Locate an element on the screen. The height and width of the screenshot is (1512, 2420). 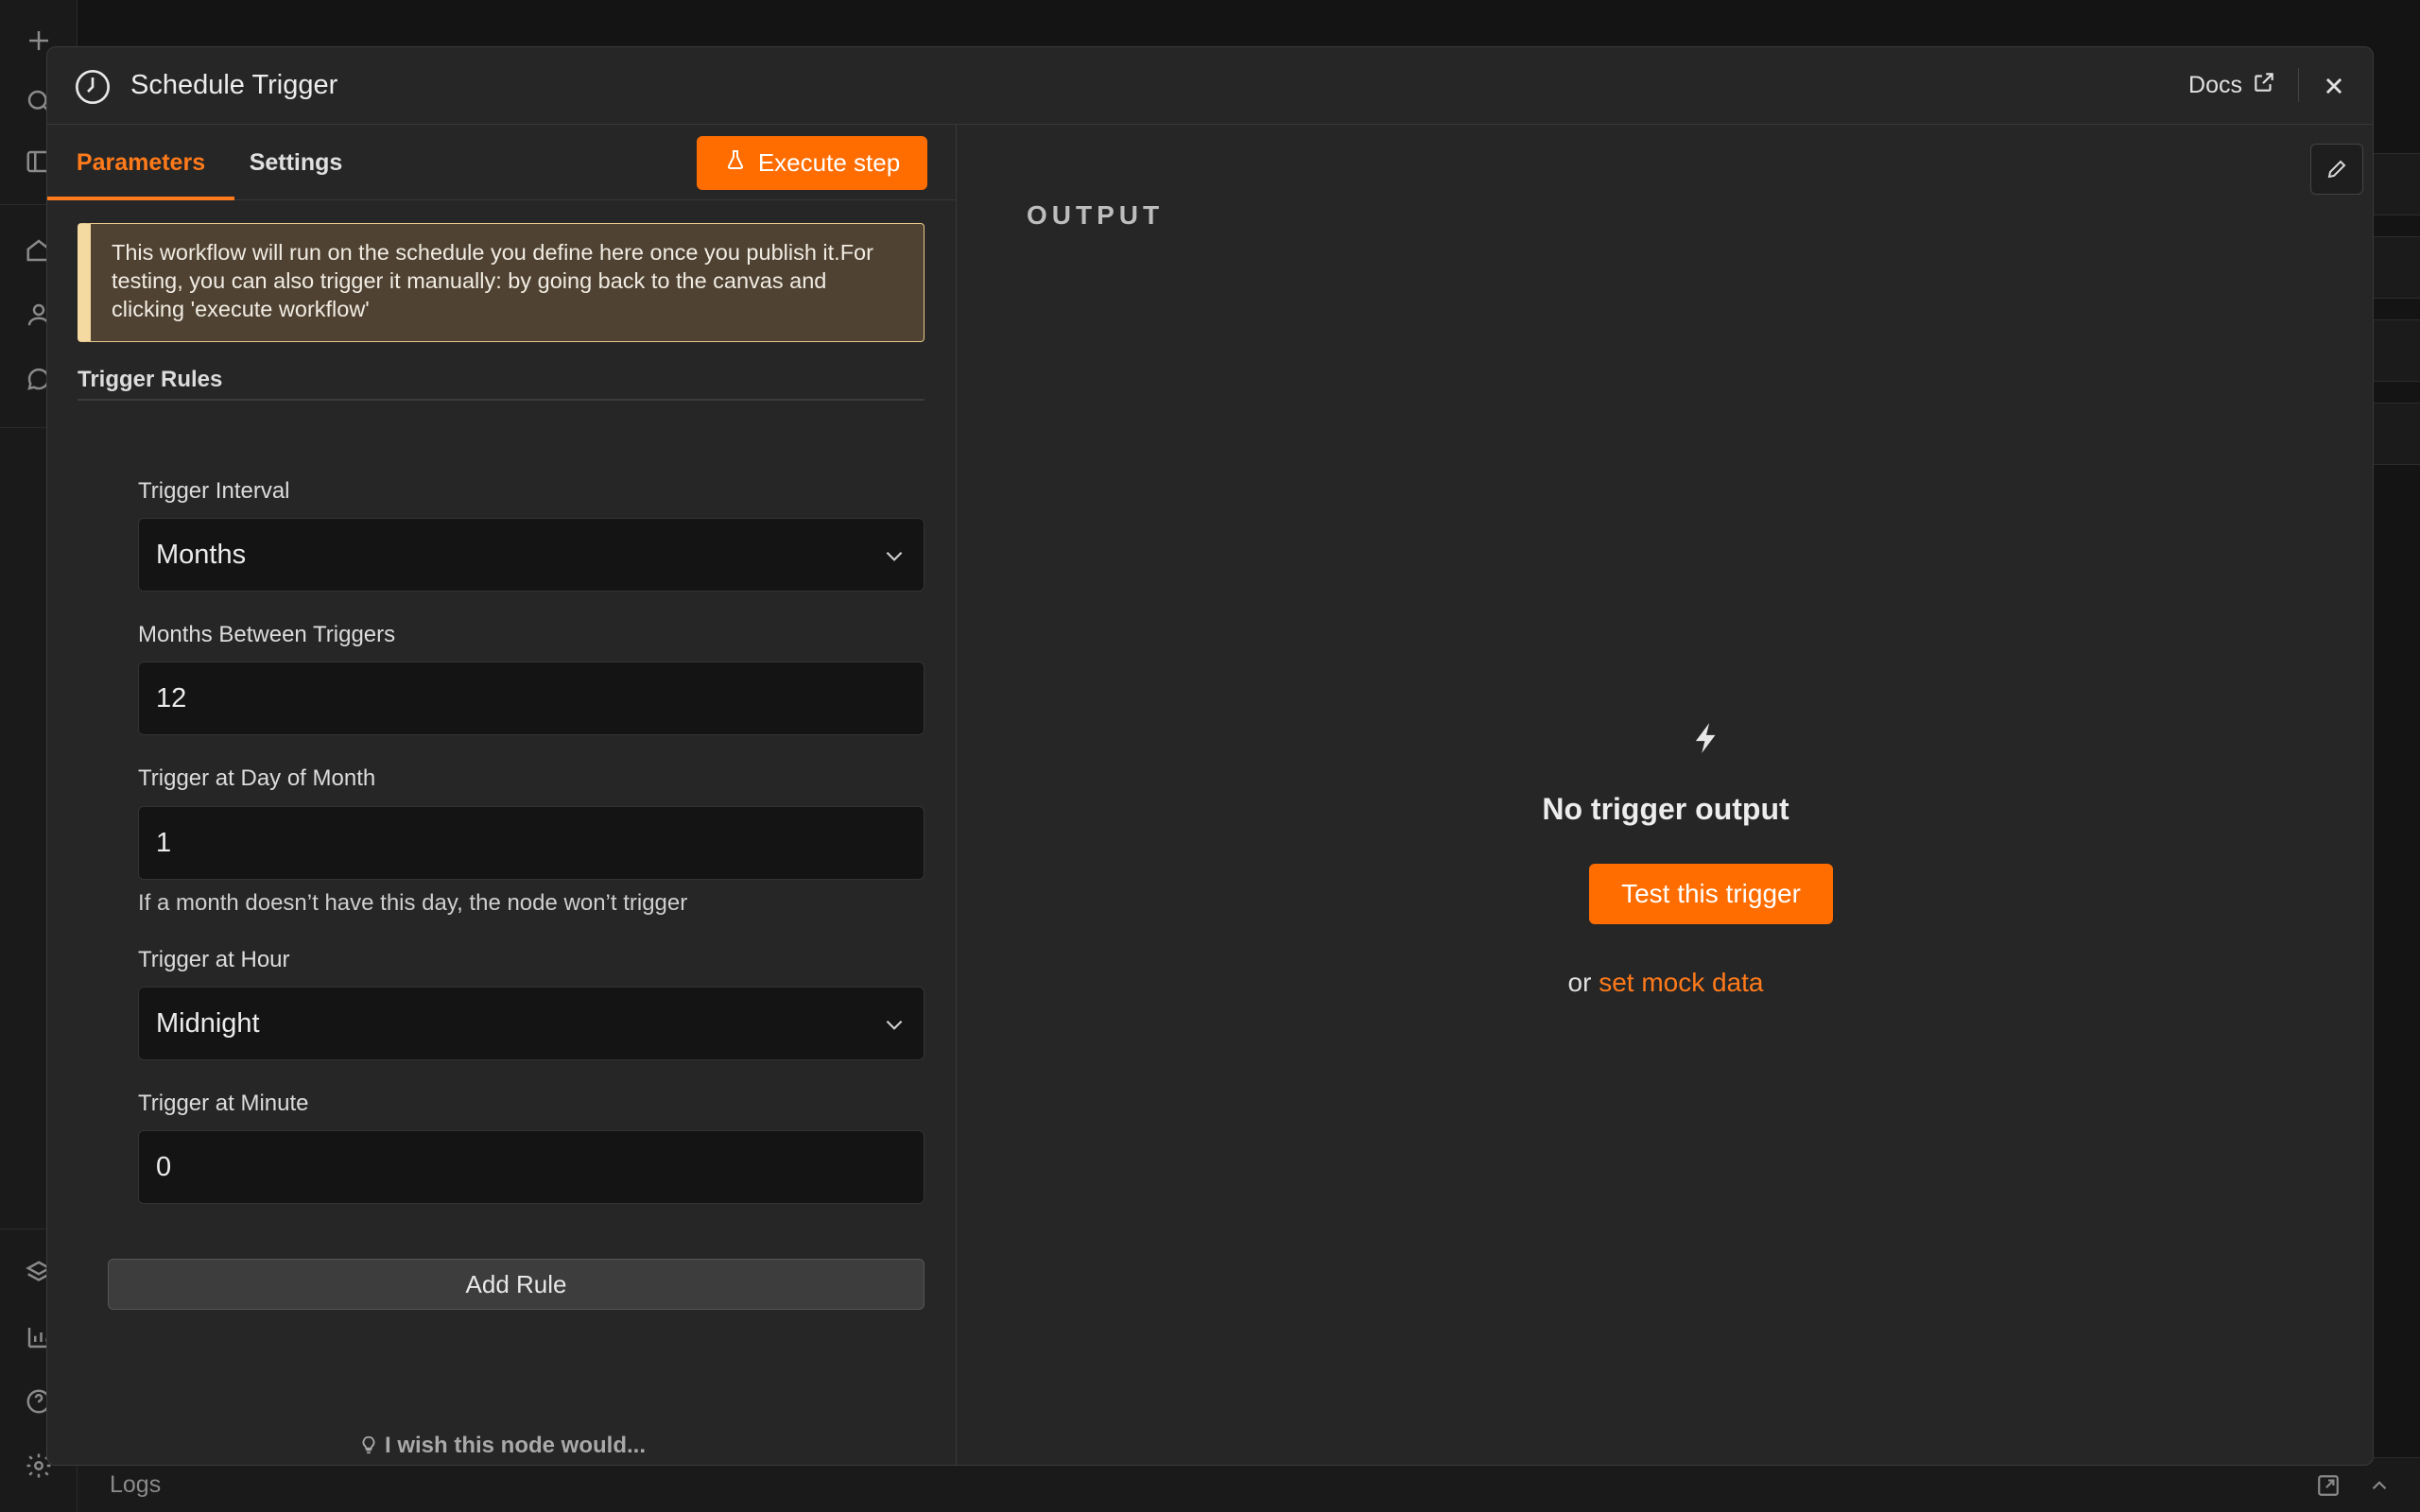
trigger-interval-value: Months is located at coordinates (201, 555).